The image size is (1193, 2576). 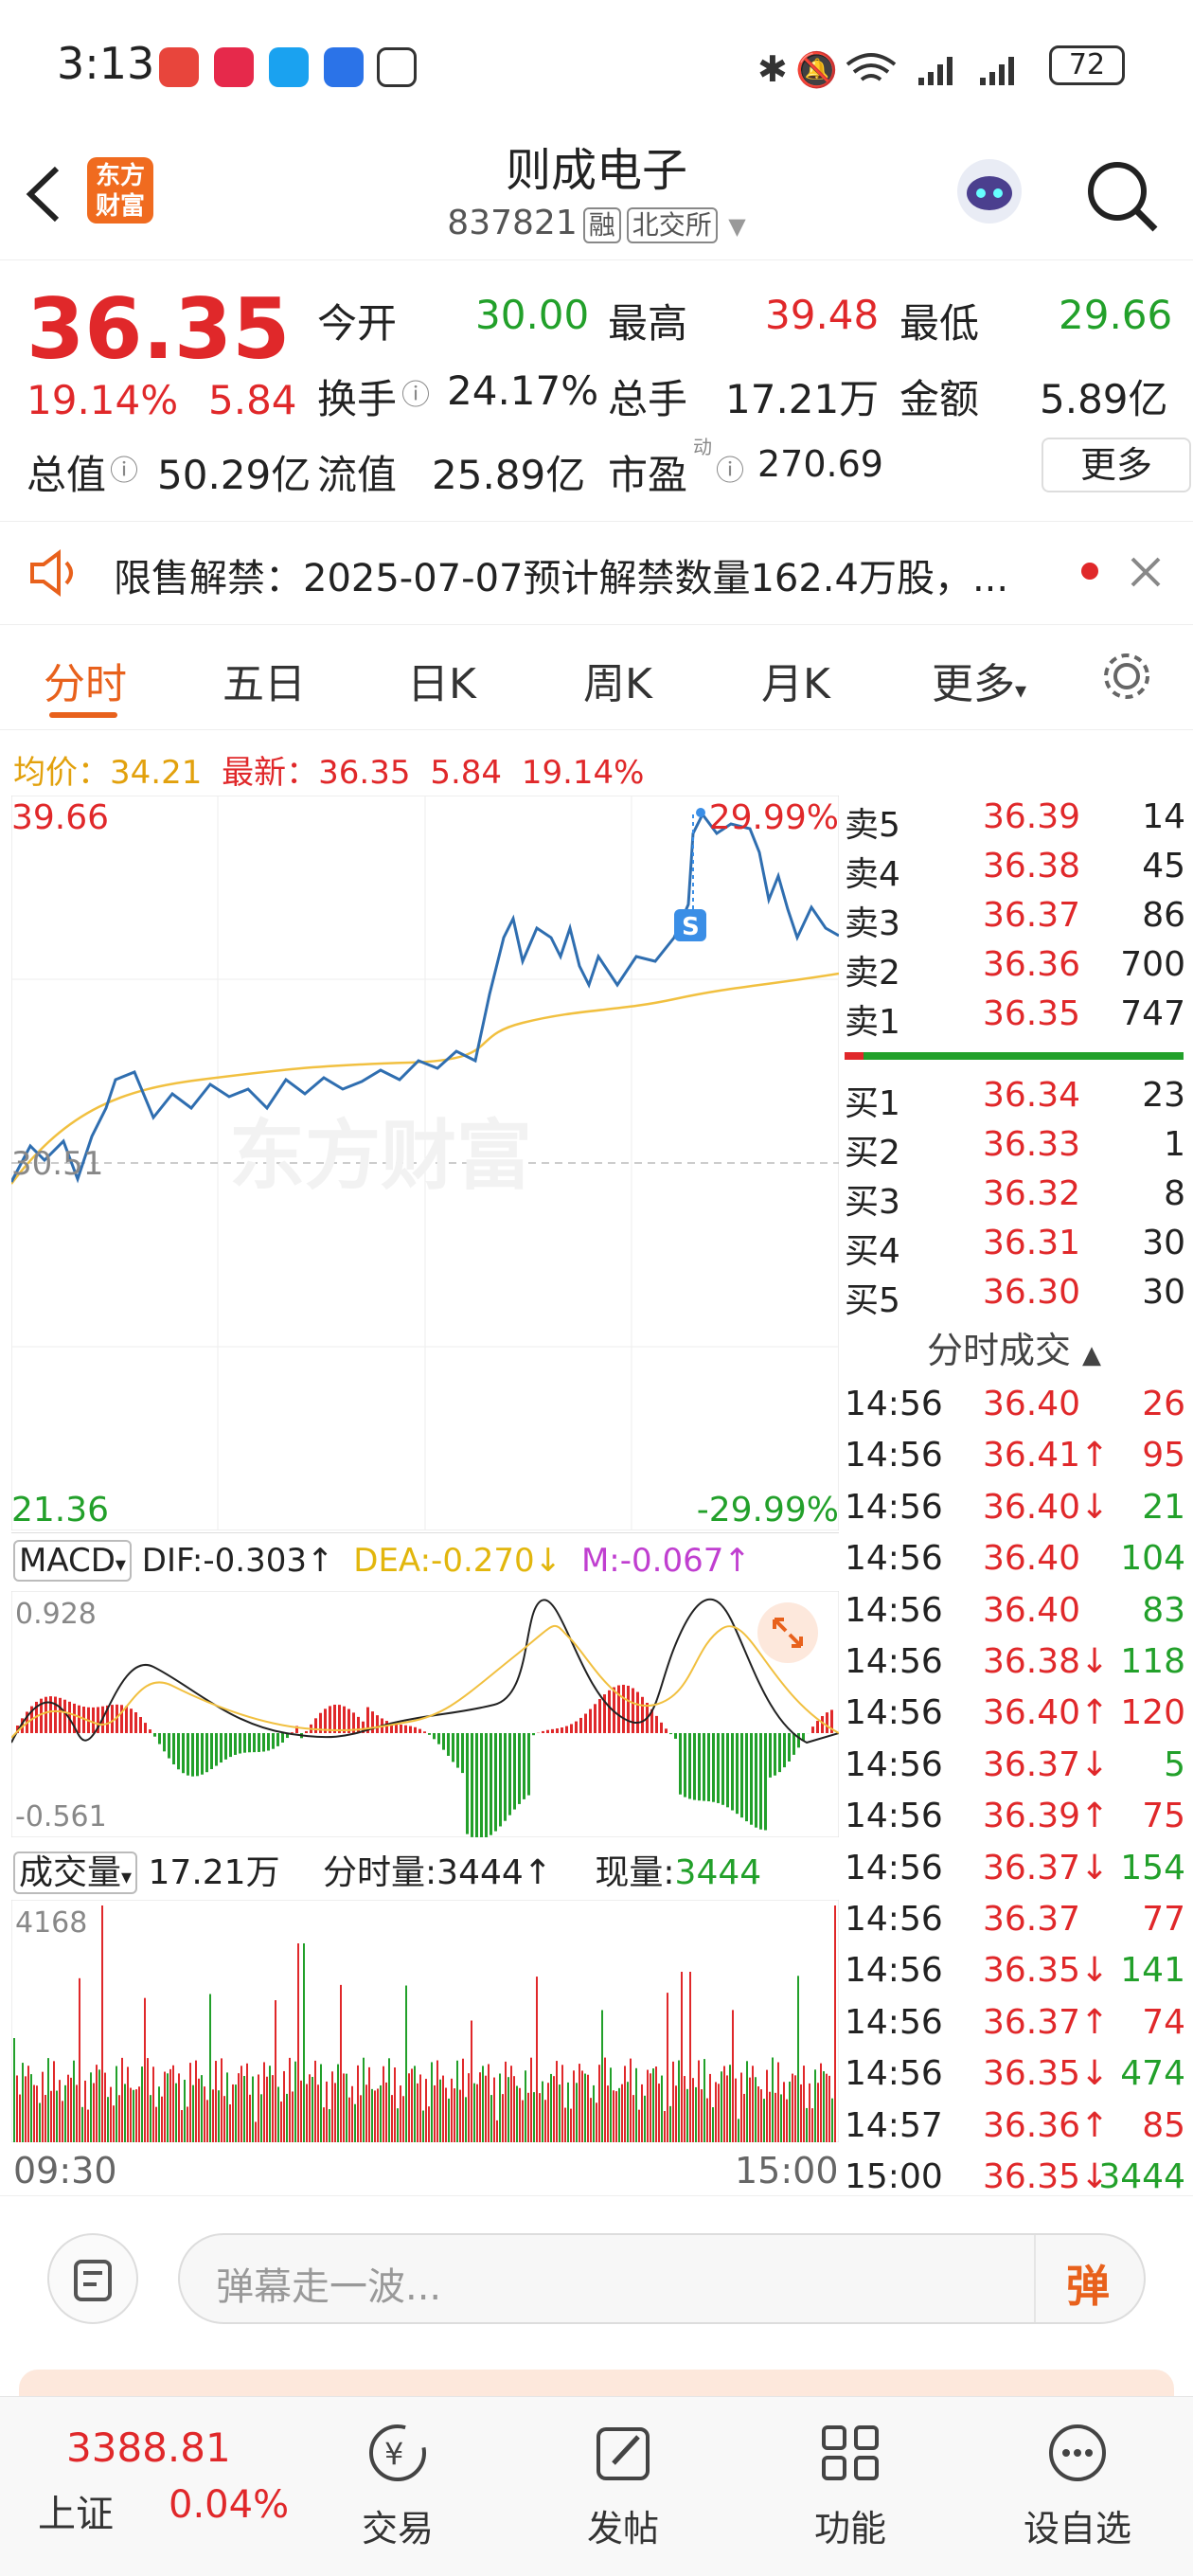 What do you see at coordinates (1122, 196) in the screenshot?
I see `search-icon` at bounding box center [1122, 196].